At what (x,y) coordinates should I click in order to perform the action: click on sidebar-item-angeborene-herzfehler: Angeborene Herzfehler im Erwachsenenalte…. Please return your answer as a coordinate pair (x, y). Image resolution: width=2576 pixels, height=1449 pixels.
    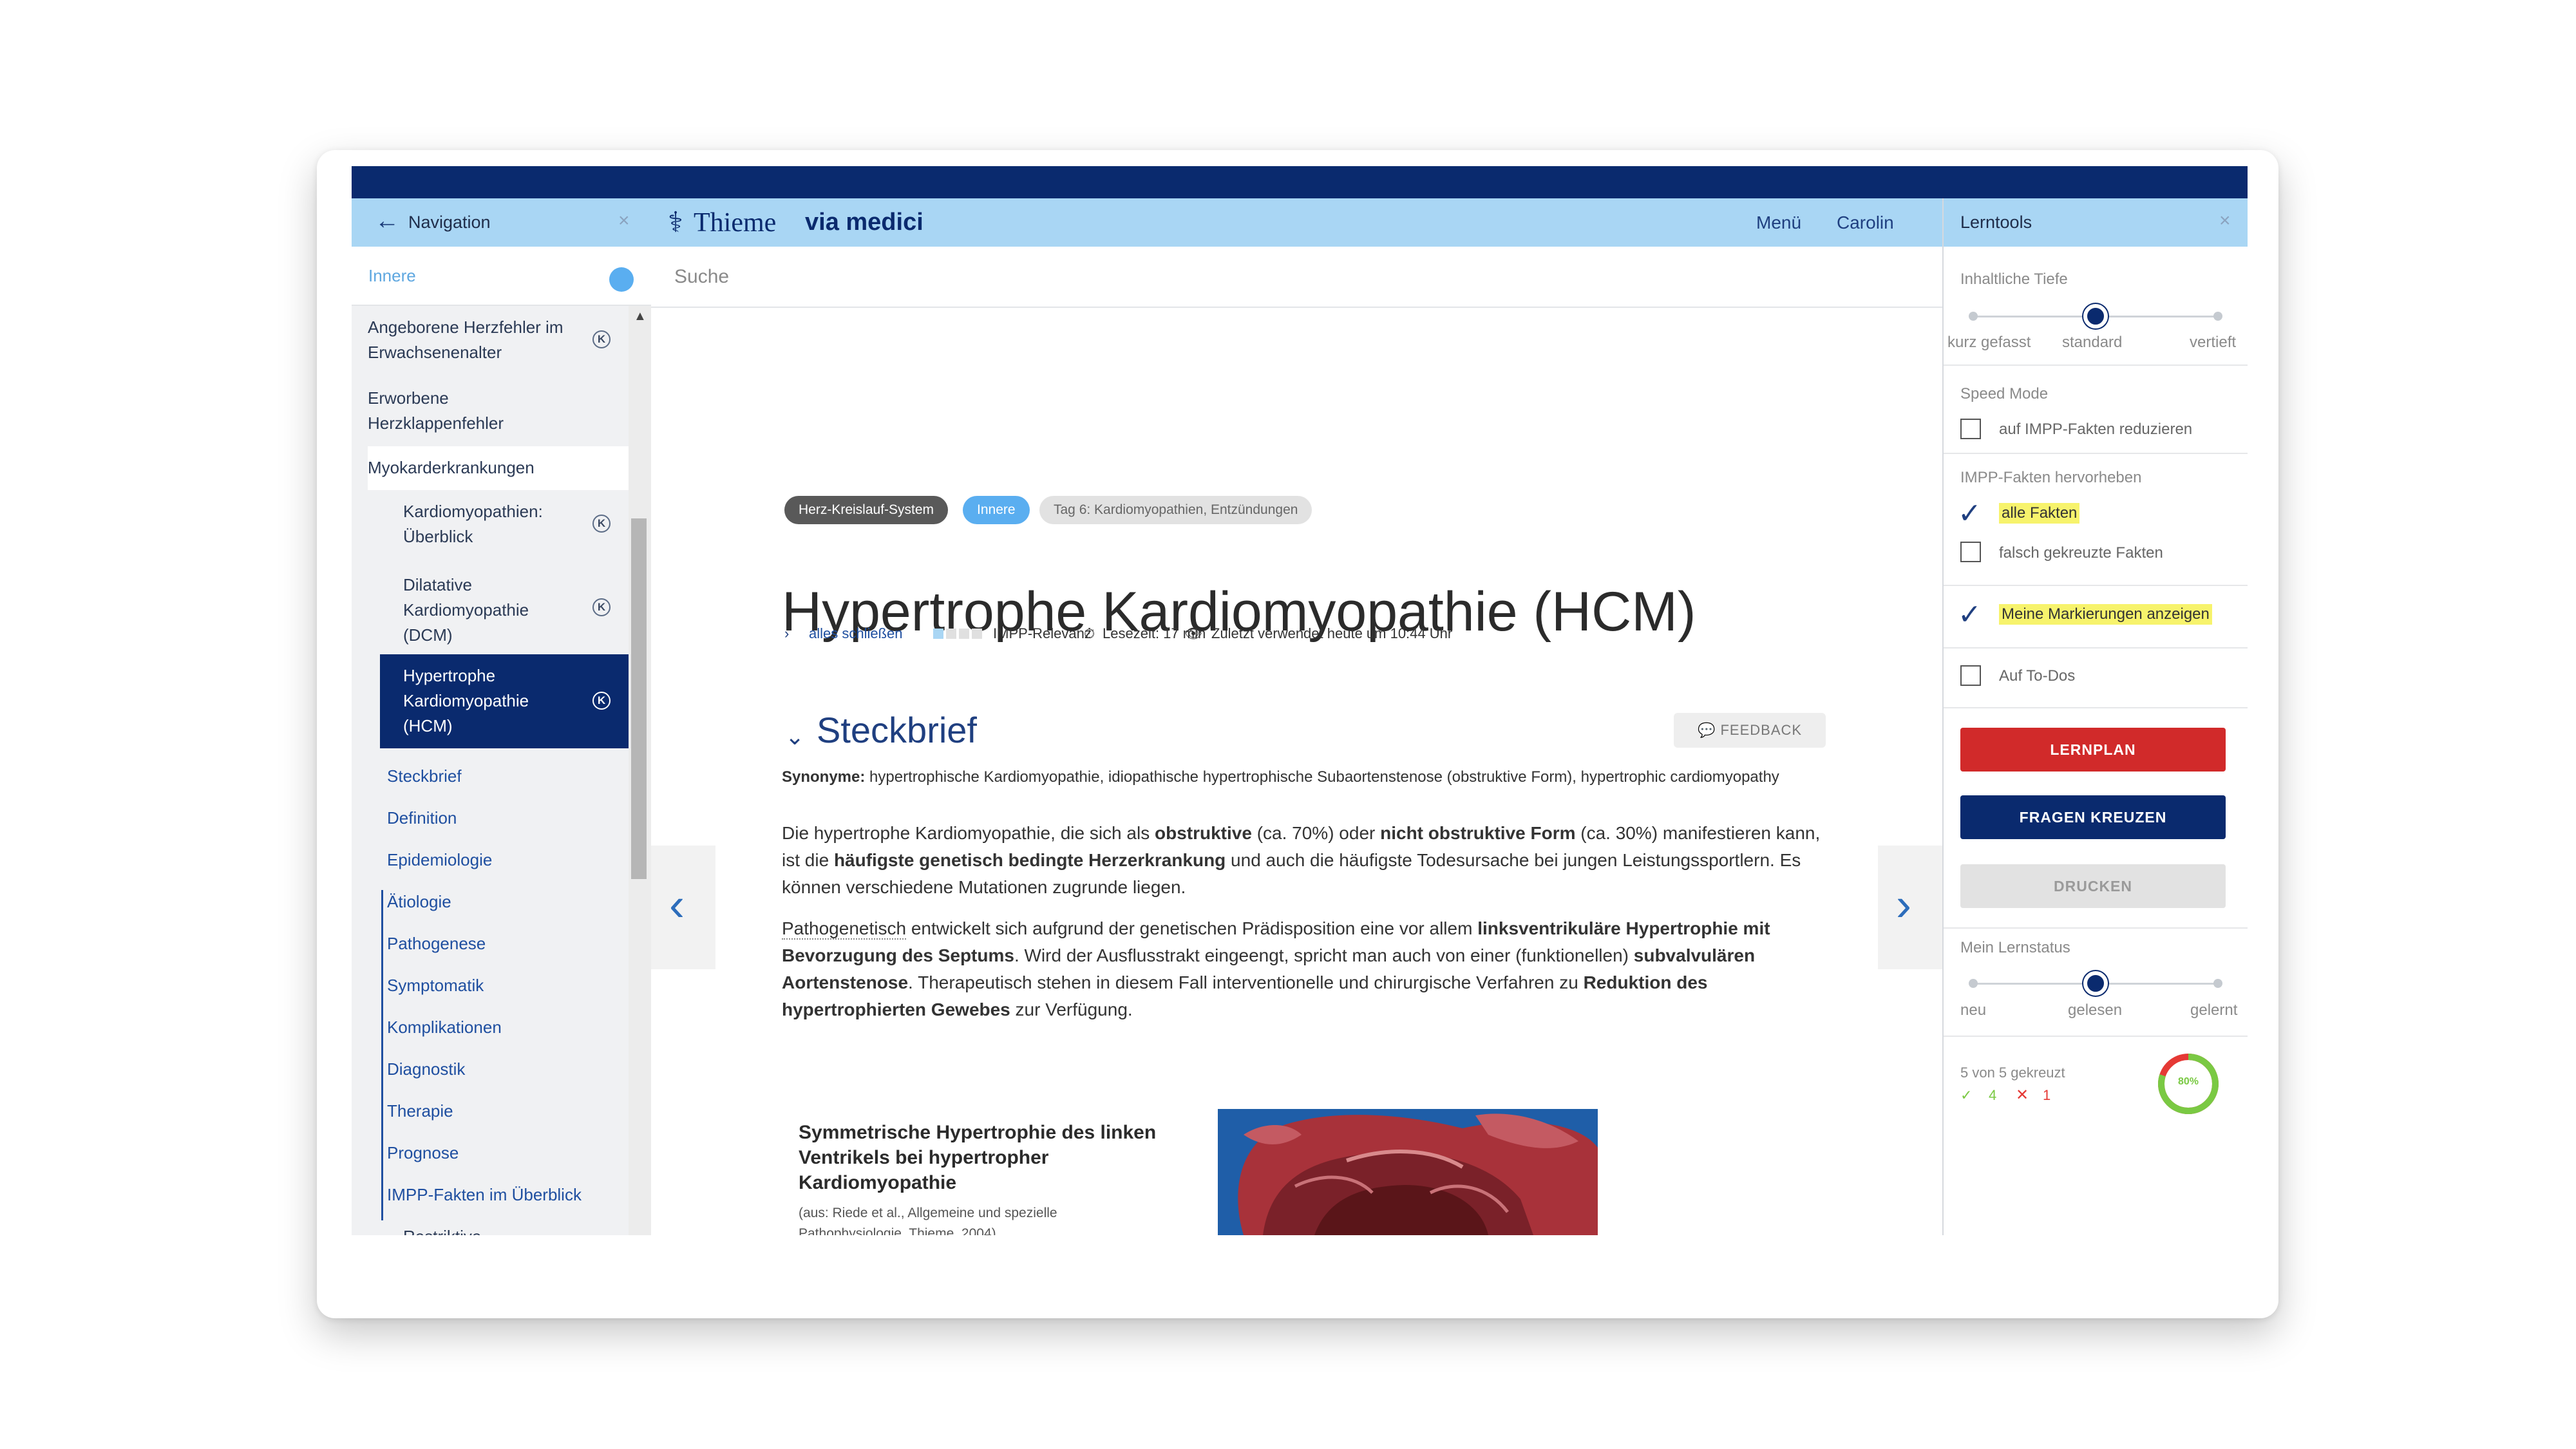
    Looking at the image, I should click on (491, 340).